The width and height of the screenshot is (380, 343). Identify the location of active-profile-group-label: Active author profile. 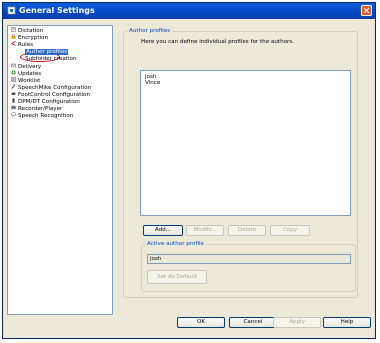
(175, 244).